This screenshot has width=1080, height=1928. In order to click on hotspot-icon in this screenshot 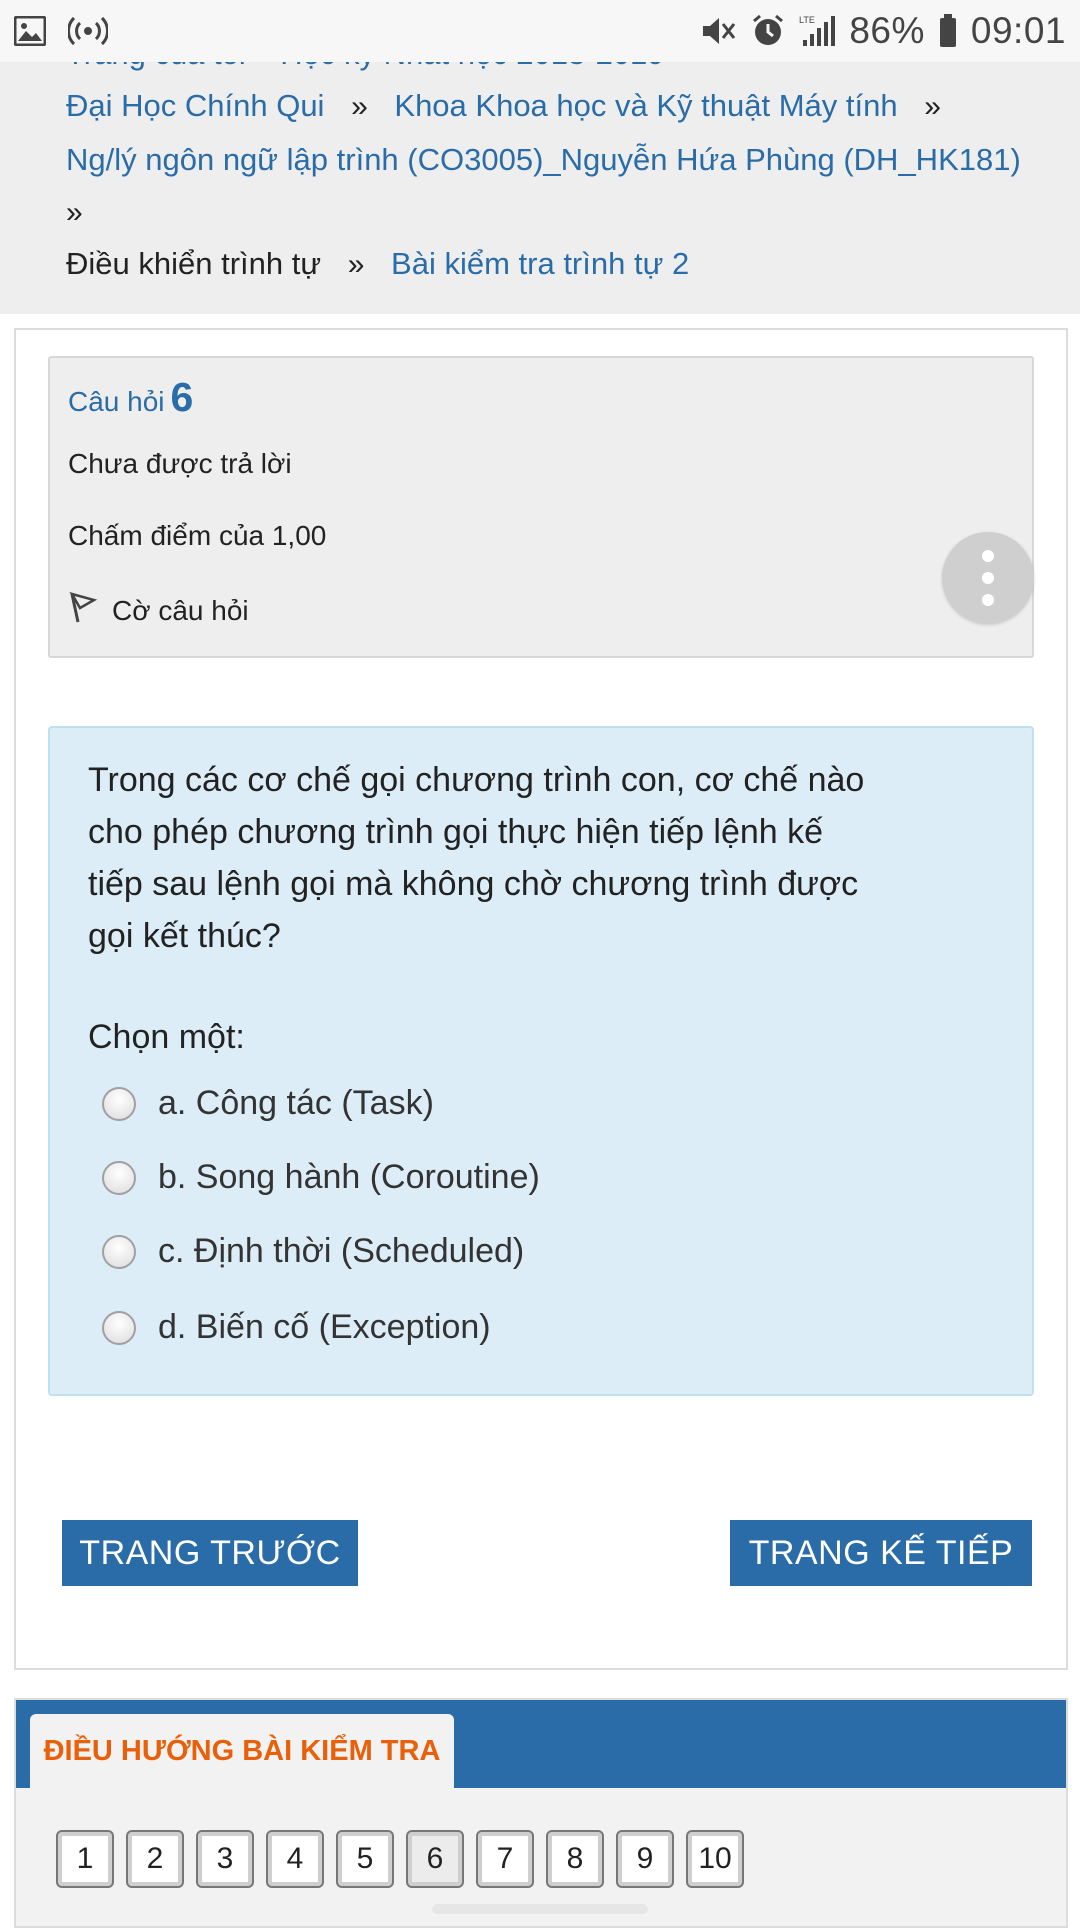, I will do `click(88, 31)`.